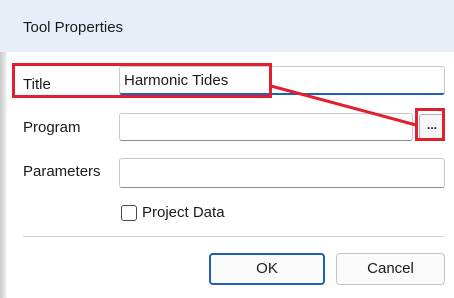 The width and height of the screenshot is (454, 298). I want to click on cancel-button: Cancel, so click(390, 269).